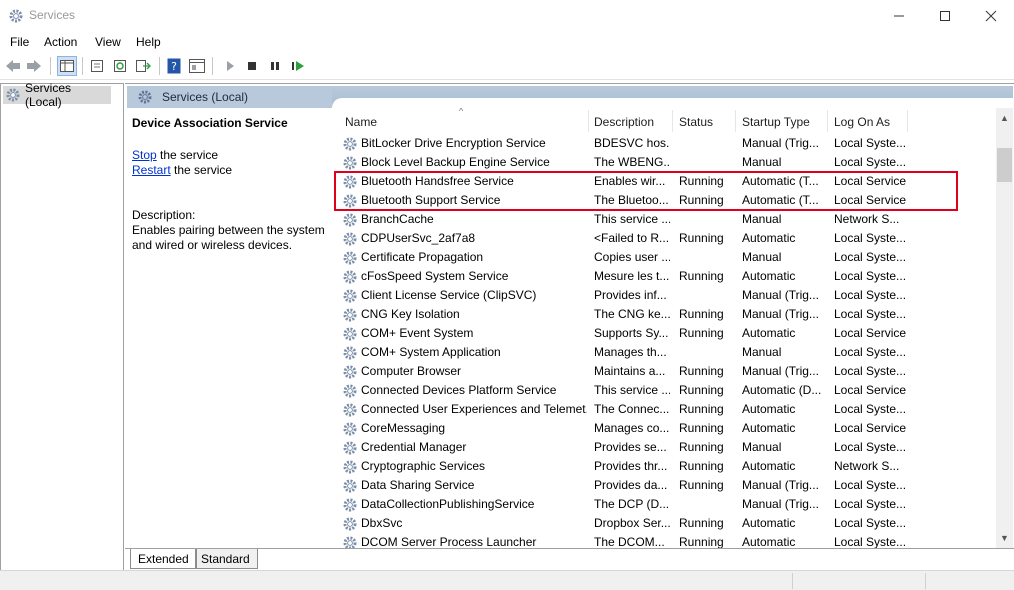  What do you see at coordinates (991, 15) in the screenshot?
I see `close-button` at bounding box center [991, 15].